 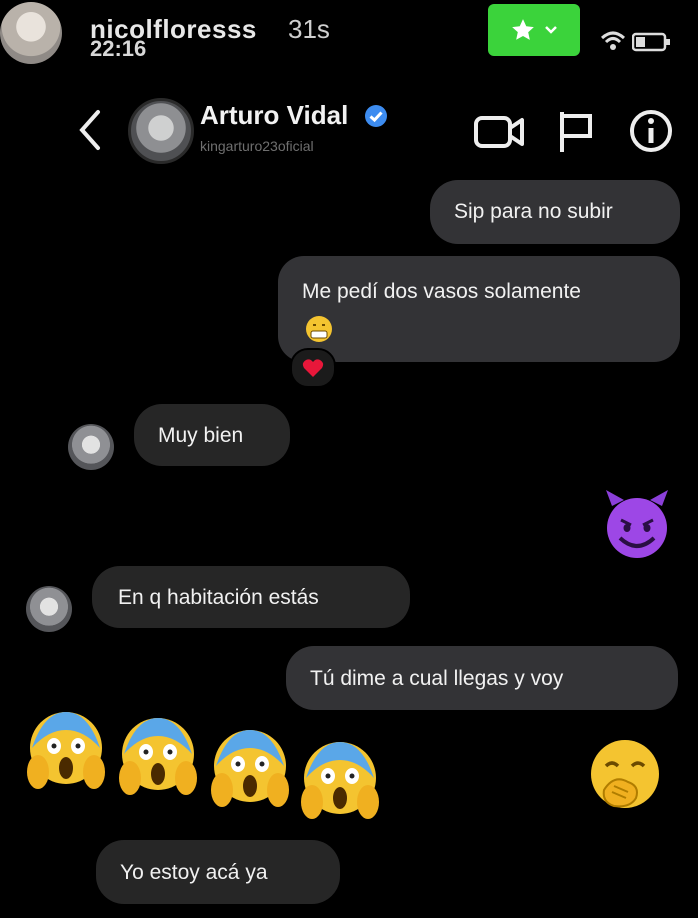 I want to click on close-friends-button, so click(x=534, y=30).